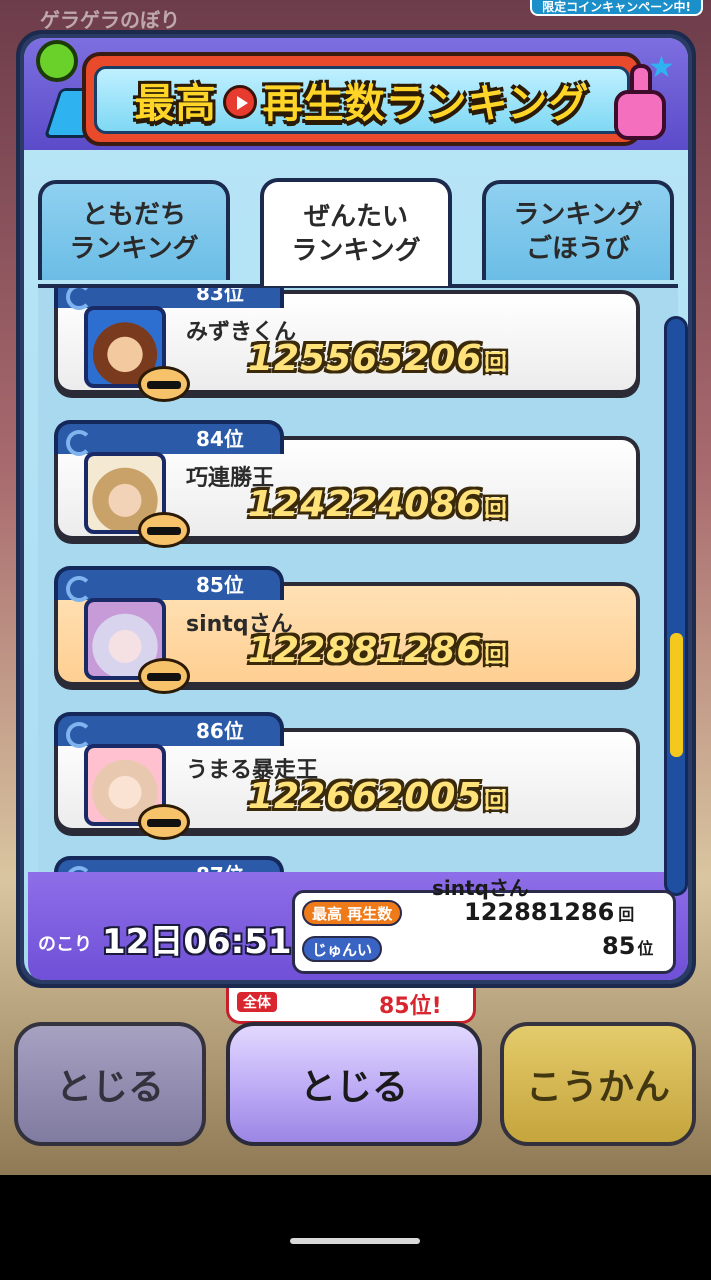  I want to click on list-item: 84位 巧連勝王 124224086回, so click(347, 484).